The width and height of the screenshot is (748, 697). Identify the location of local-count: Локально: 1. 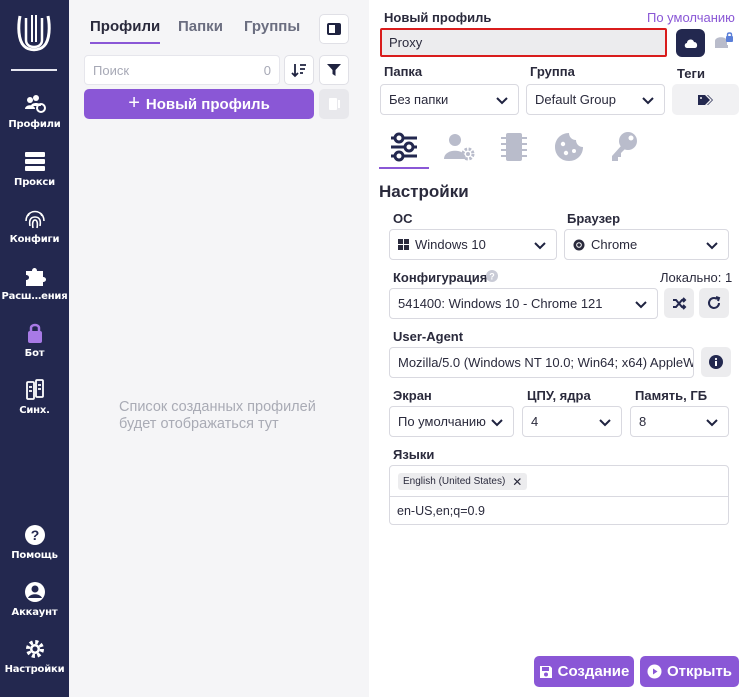
(696, 277).